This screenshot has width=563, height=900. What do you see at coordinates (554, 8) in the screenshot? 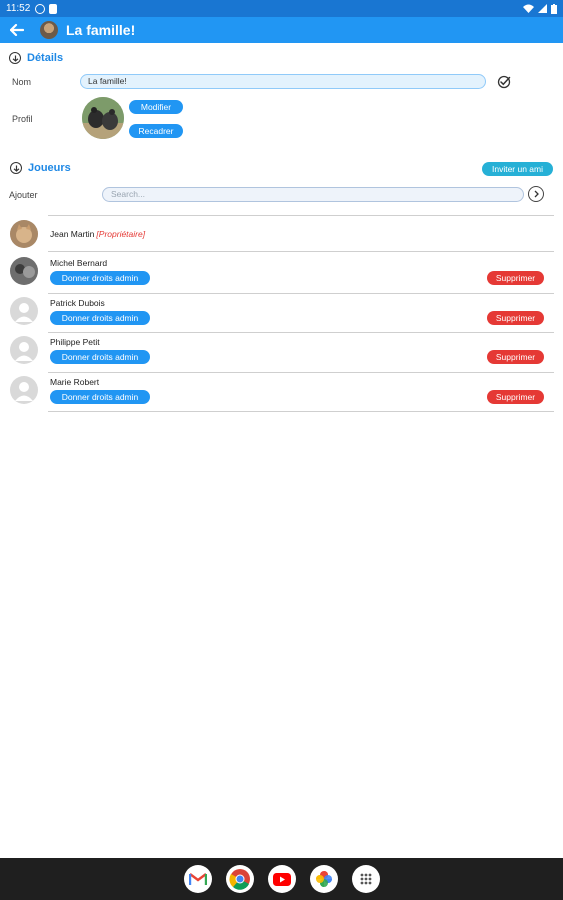
I see `battery-icon` at bounding box center [554, 8].